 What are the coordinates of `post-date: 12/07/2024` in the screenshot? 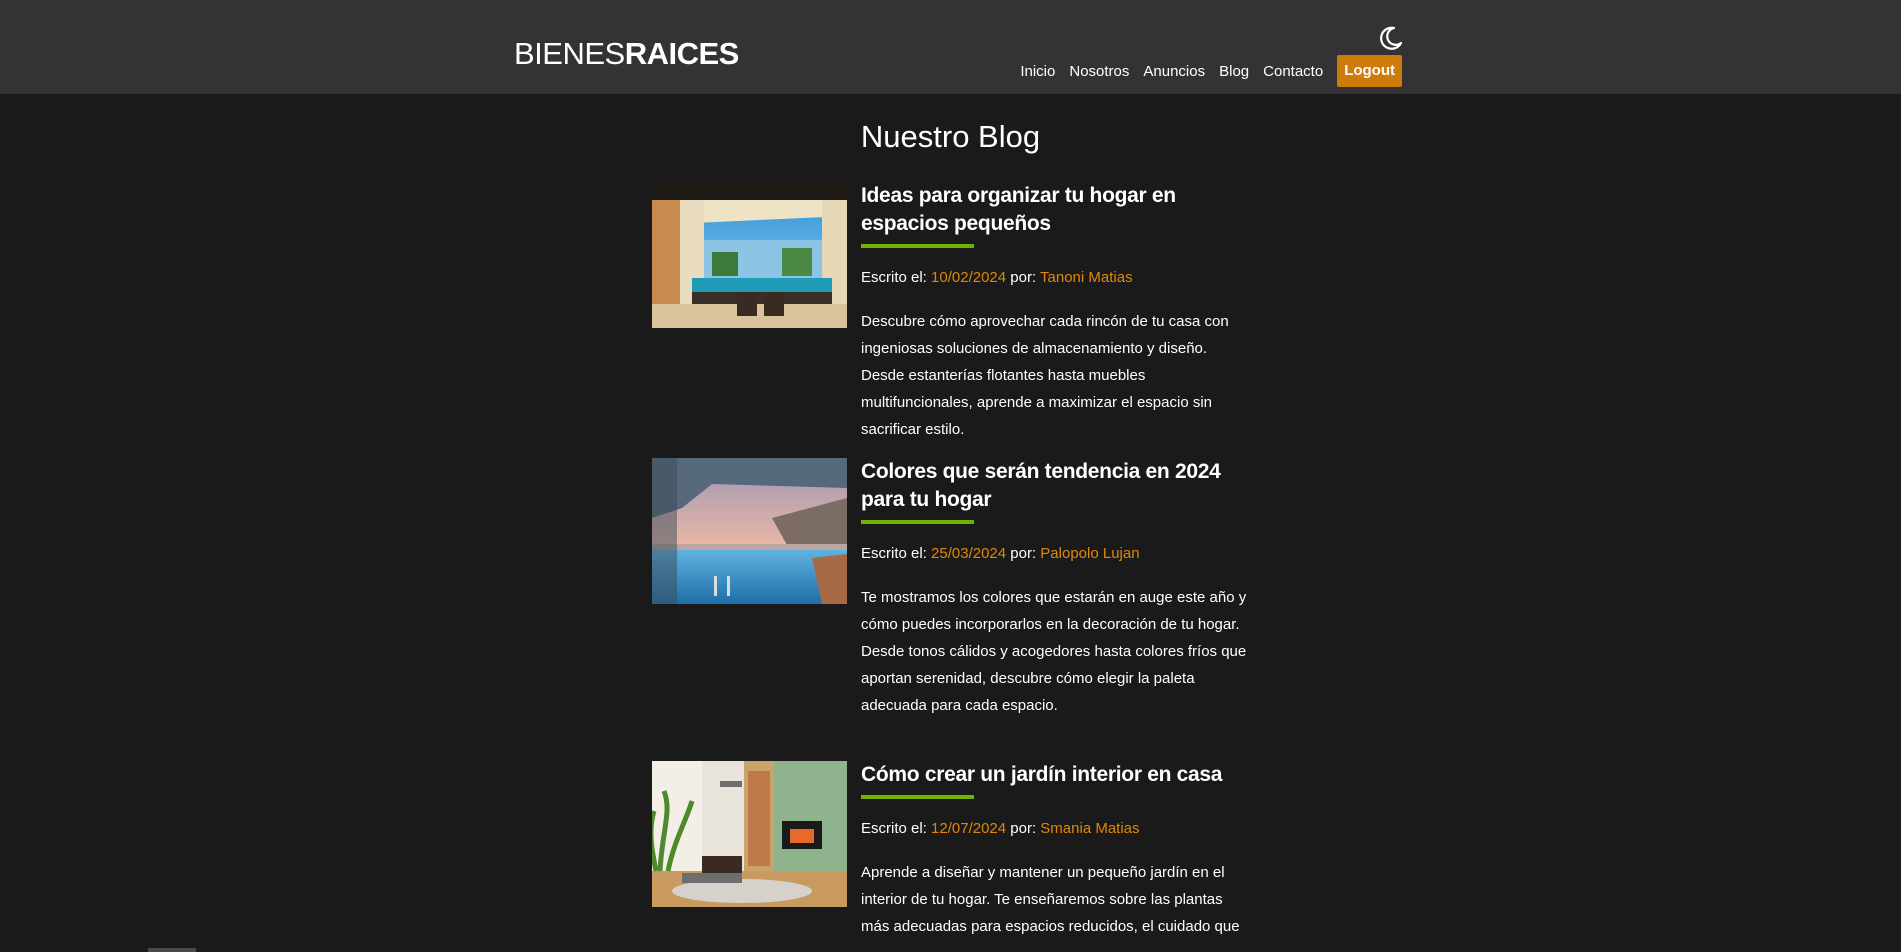 It's located at (969, 828).